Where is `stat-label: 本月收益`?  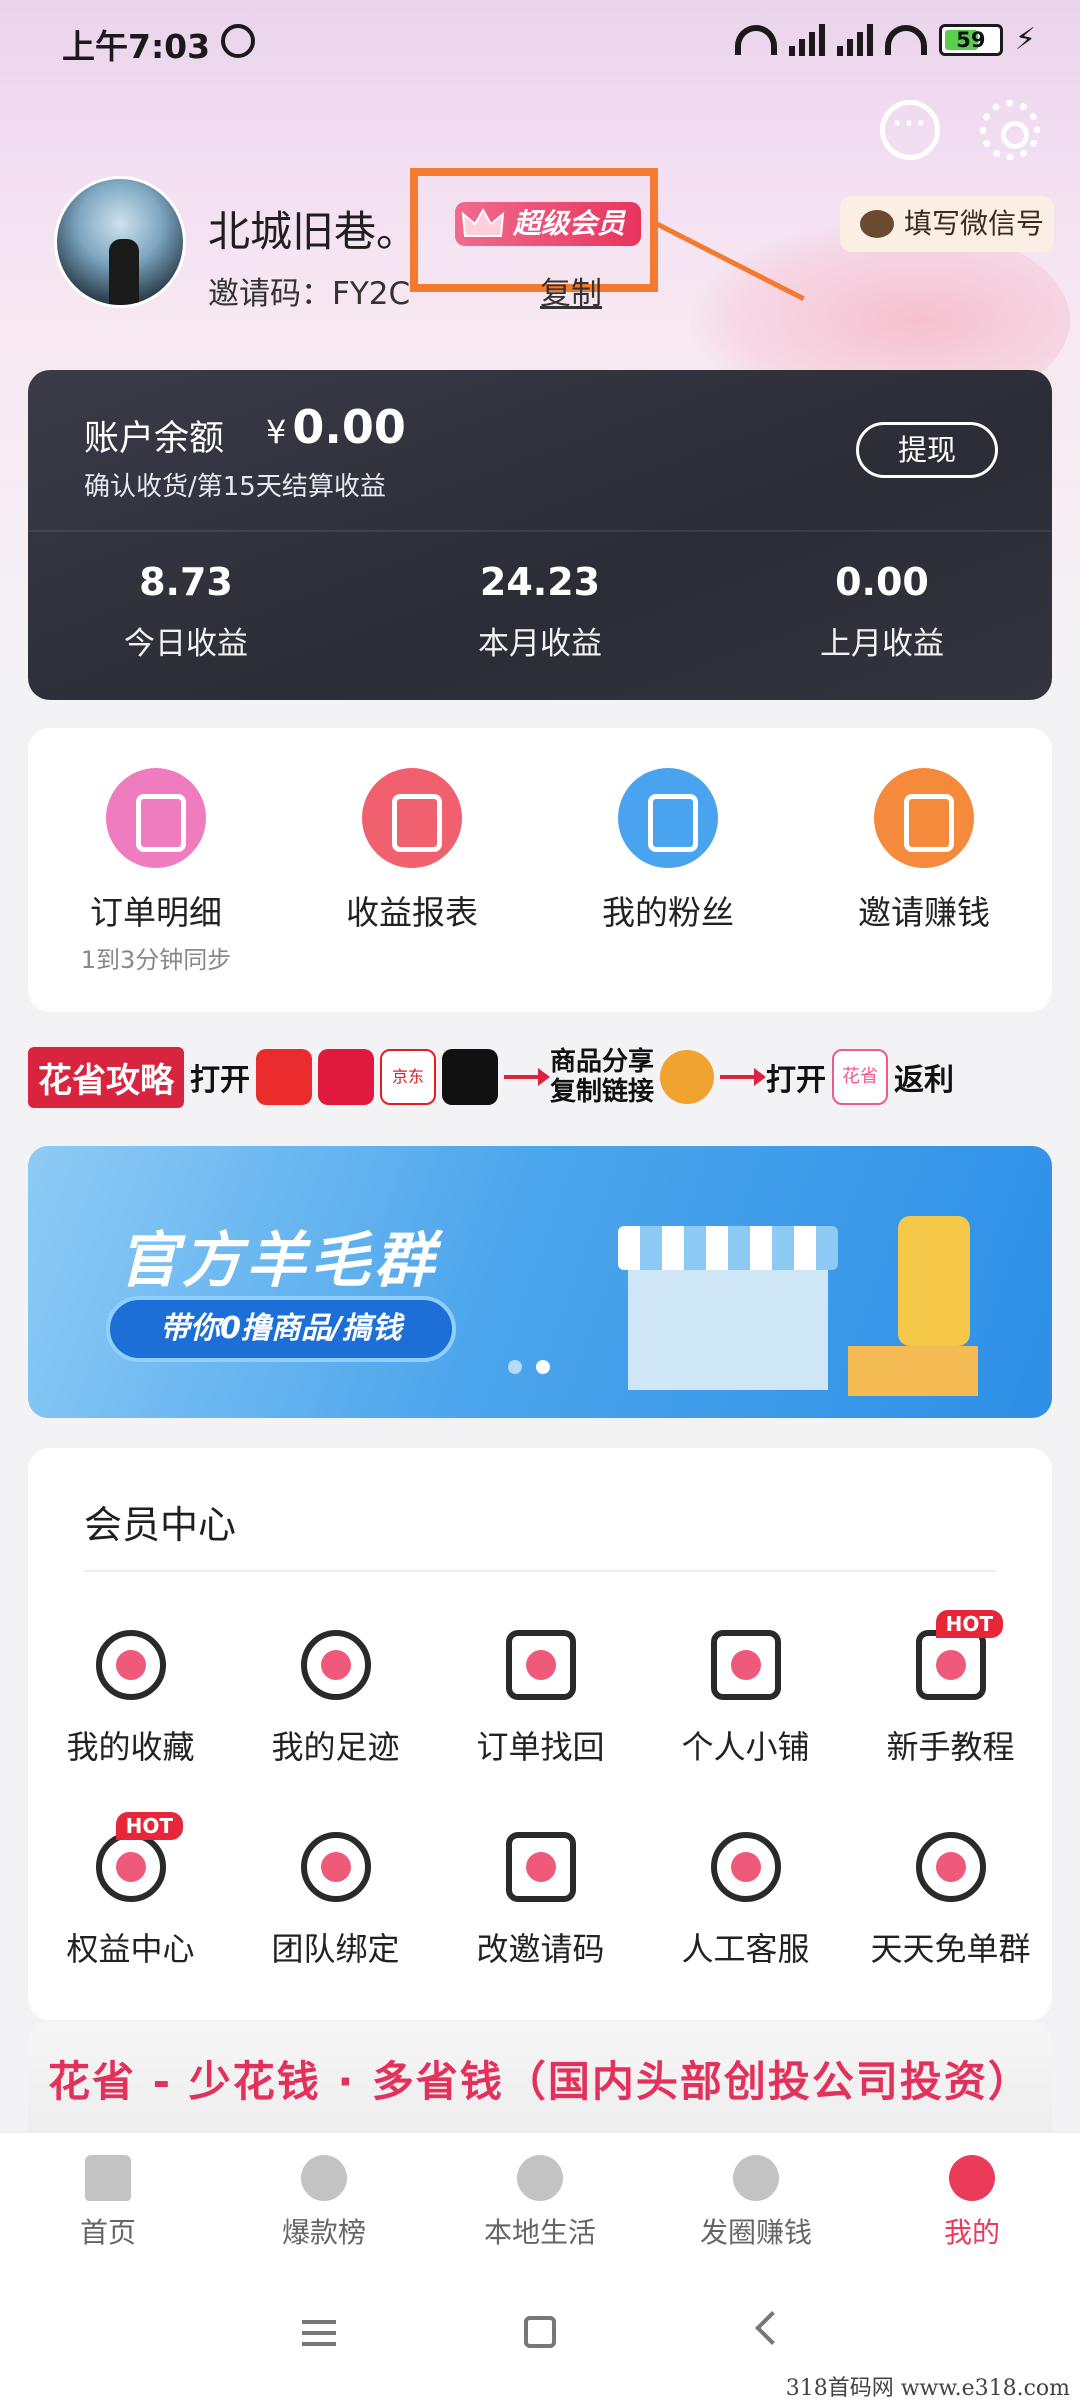 stat-label: 本月收益 is located at coordinates (540, 644).